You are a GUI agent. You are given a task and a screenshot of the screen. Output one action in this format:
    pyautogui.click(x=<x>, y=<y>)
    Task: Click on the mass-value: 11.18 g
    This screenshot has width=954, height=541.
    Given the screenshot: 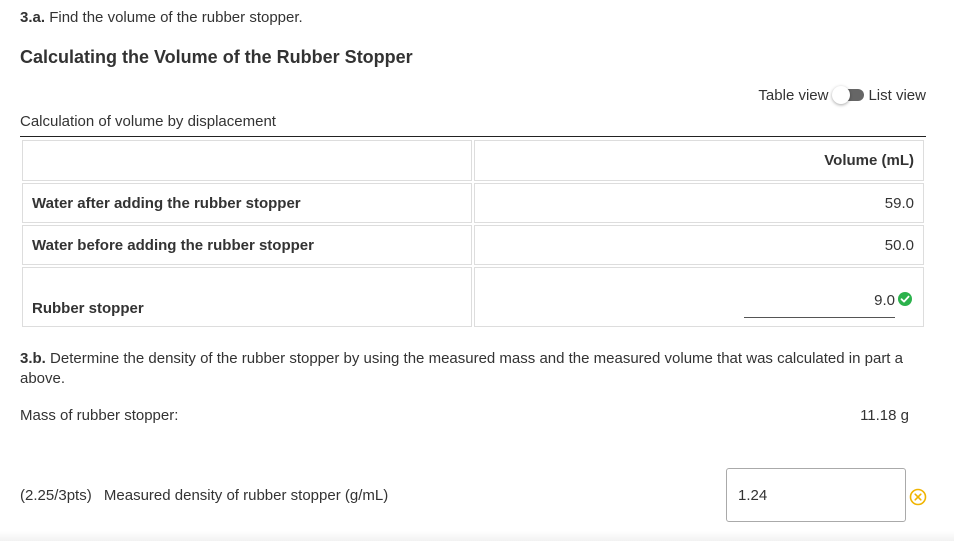 What is the action you would take?
    pyautogui.click(x=884, y=415)
    